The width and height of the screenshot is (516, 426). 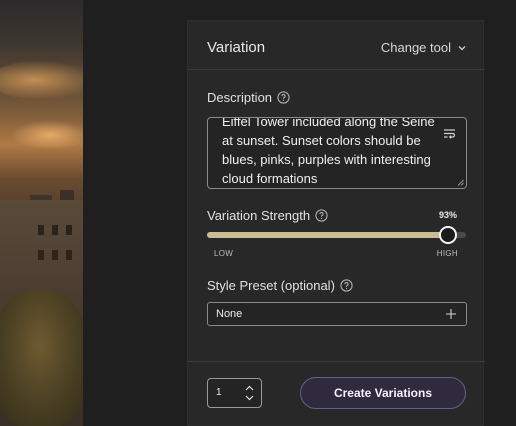 I want to click on slider-high-label: HIGH, so click(x=447, y=253).